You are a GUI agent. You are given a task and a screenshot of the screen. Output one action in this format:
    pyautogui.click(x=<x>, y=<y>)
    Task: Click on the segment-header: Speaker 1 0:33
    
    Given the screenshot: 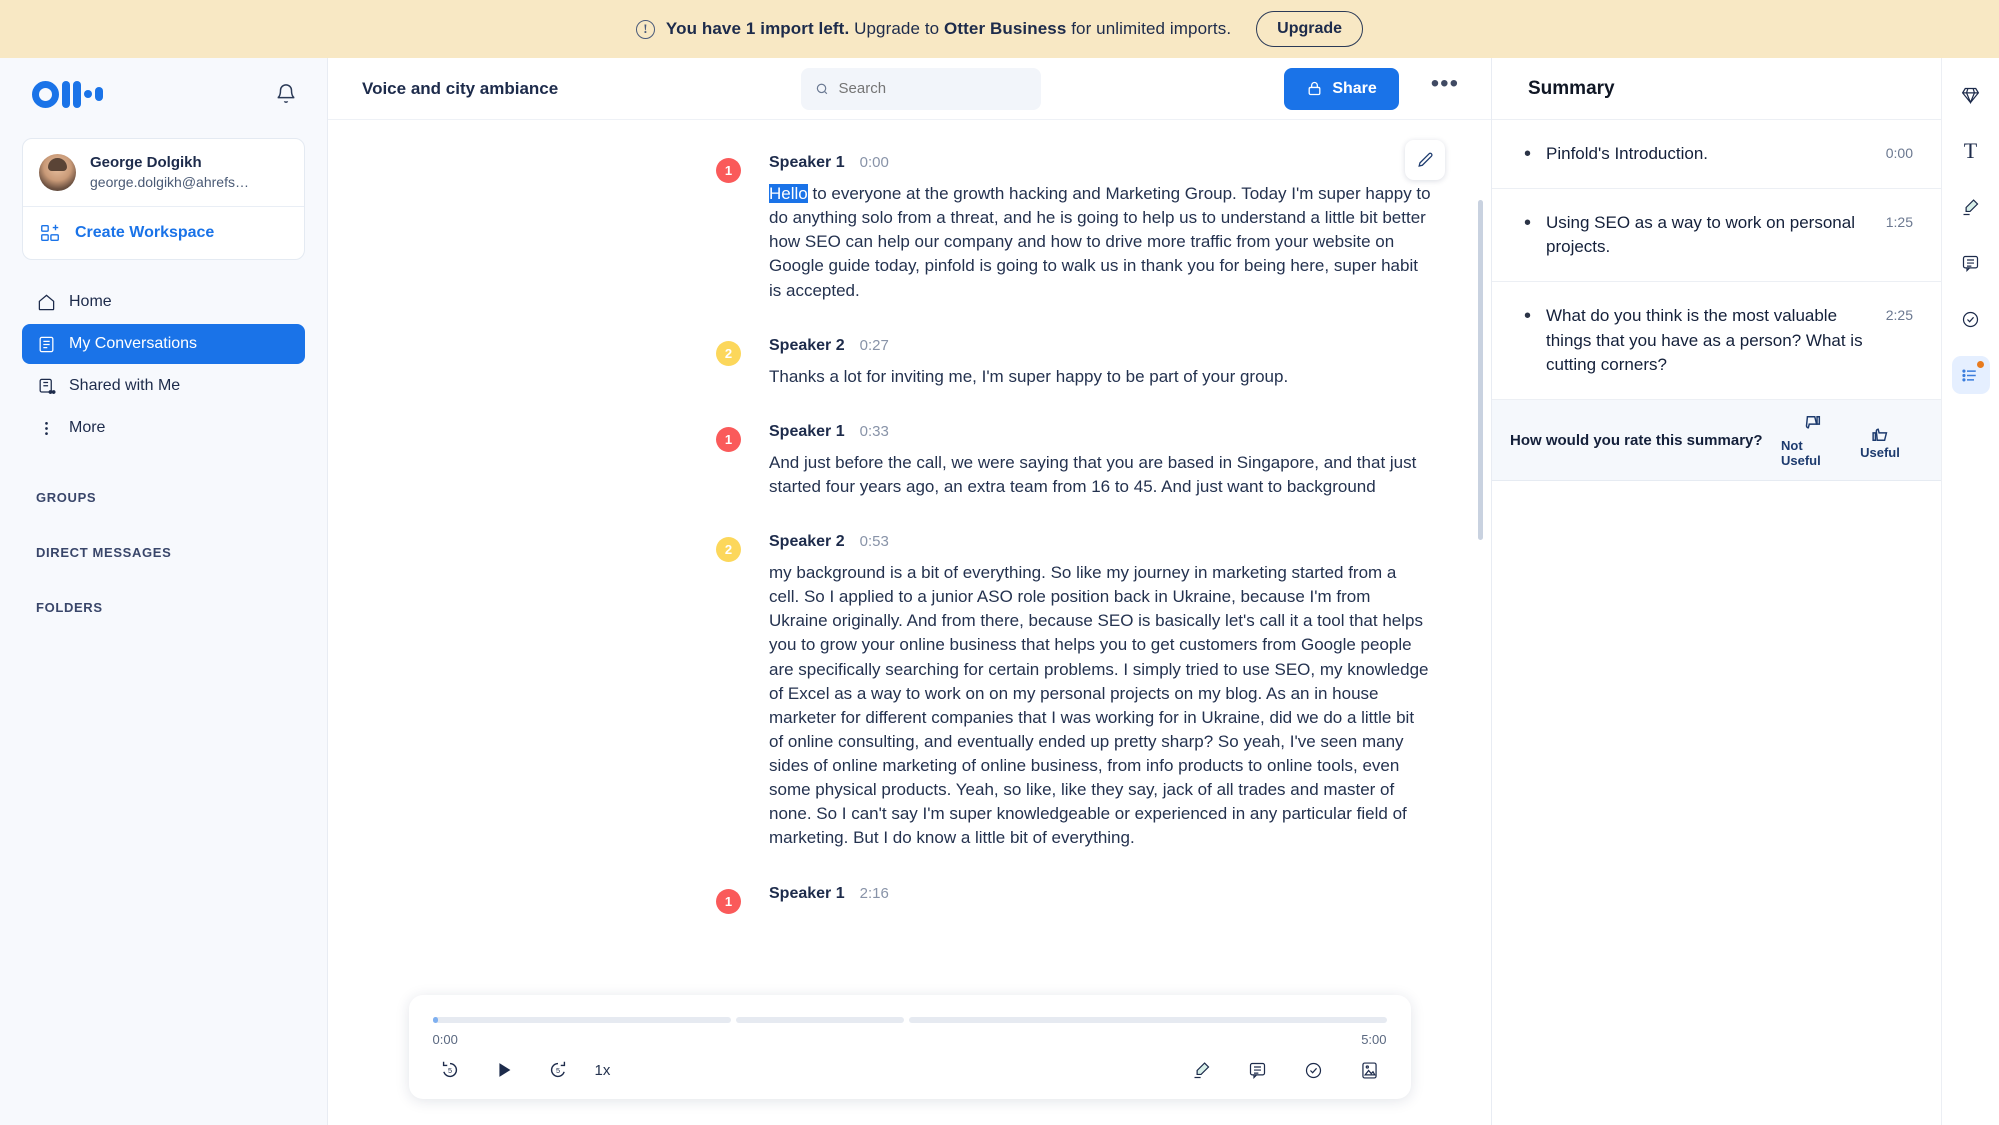 What is the action you would take?
    pyautogui.click(x=1100, y=432)
    